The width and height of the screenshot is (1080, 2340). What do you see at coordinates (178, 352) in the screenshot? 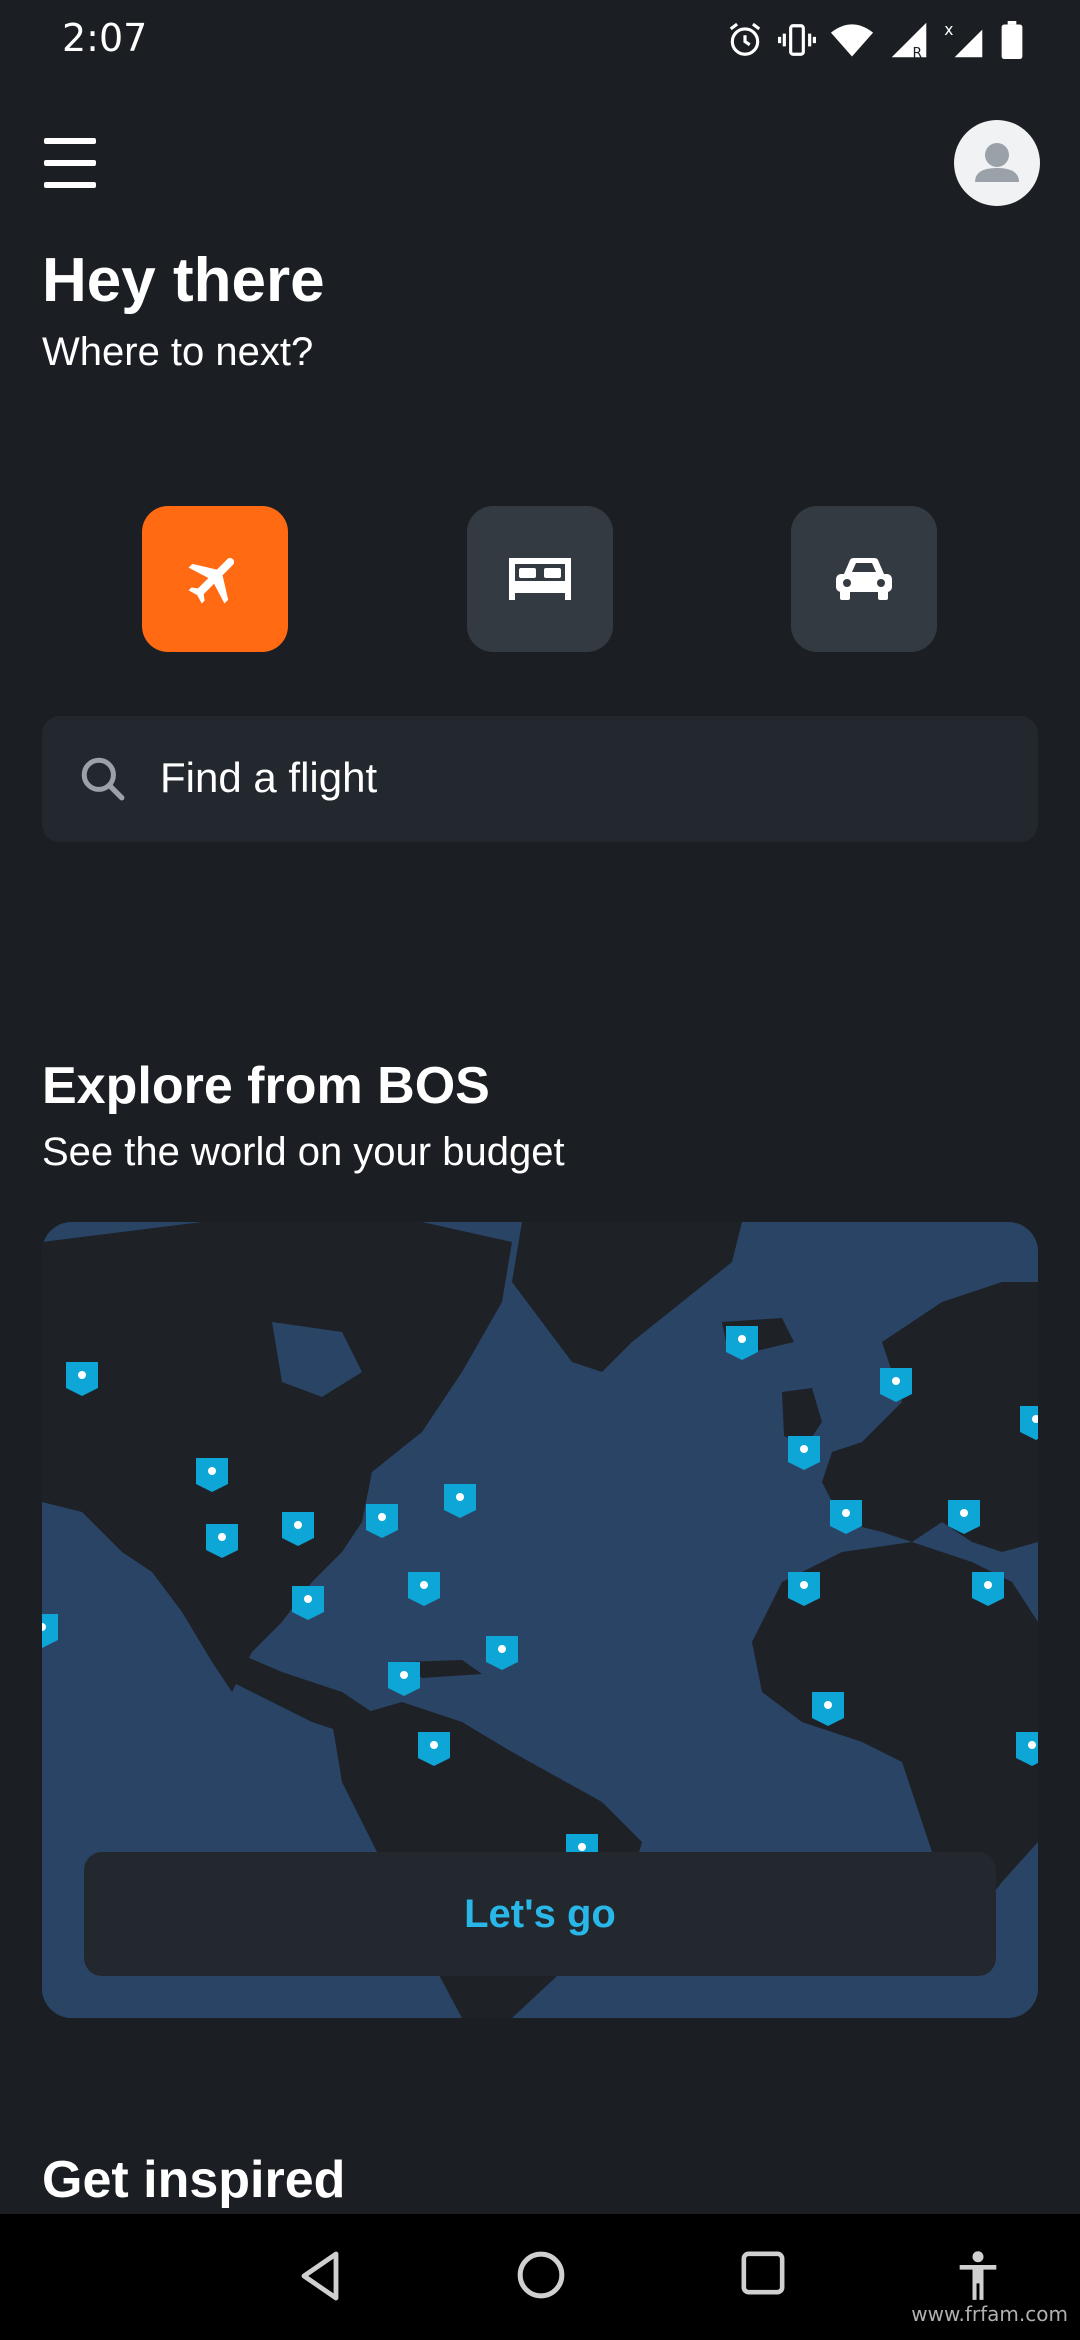
I see `greeting-subtitle: Where to next?` at bounding box center [178, 352].